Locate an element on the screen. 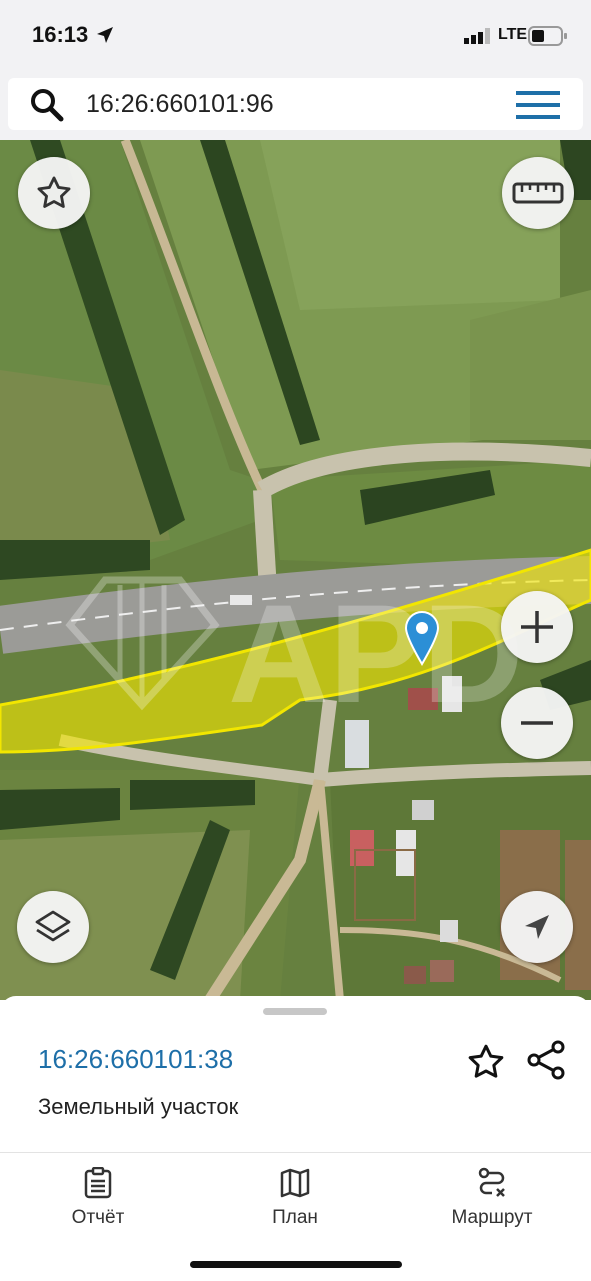 This screenshot has width=591, height=1281. location-arrow-icon is located at coordinates (537, 927).